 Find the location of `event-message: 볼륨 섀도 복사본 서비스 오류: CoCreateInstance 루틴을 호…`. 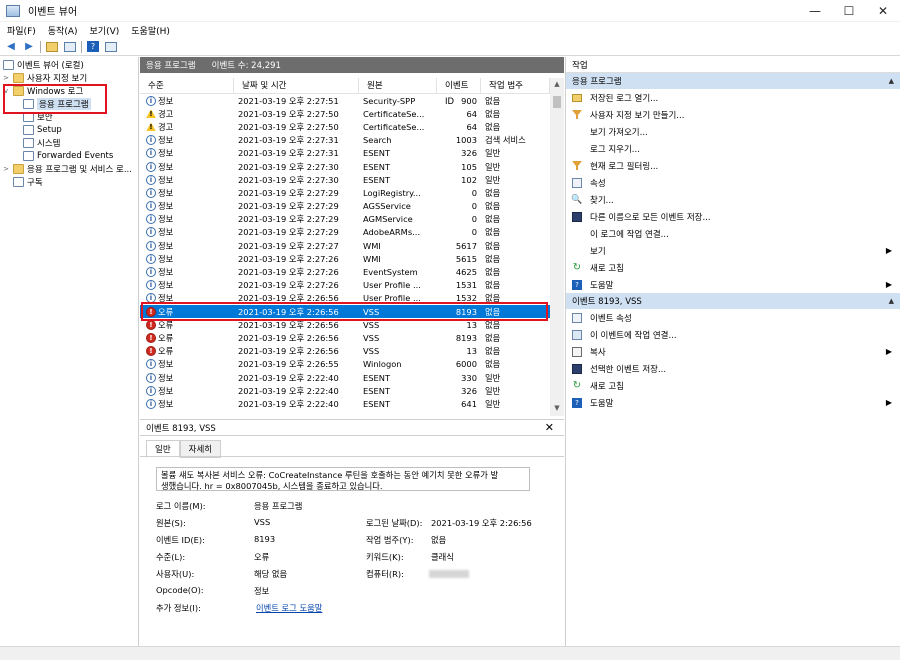

event-message: 볼륨 섀도 복사본 서비스 오류: CoCreateInstance 루틴을 호… is located at coordinates (343, 479).